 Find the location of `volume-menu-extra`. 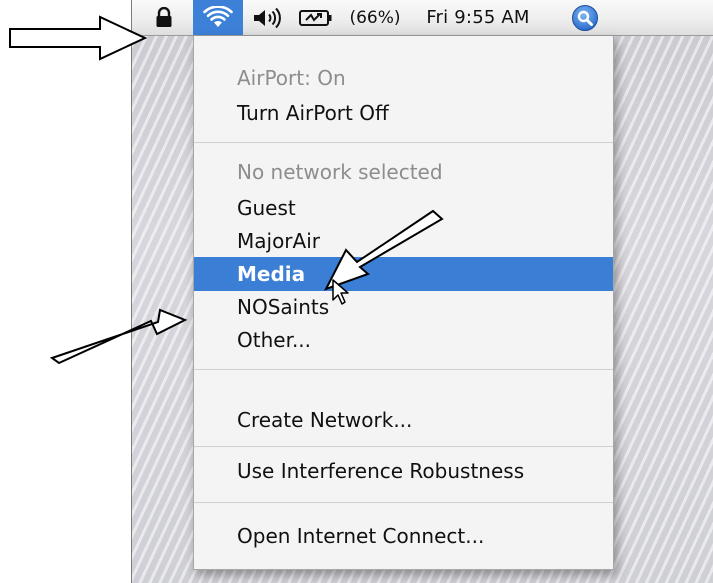

volume-menu-extra is located at coordinates (267, 17).